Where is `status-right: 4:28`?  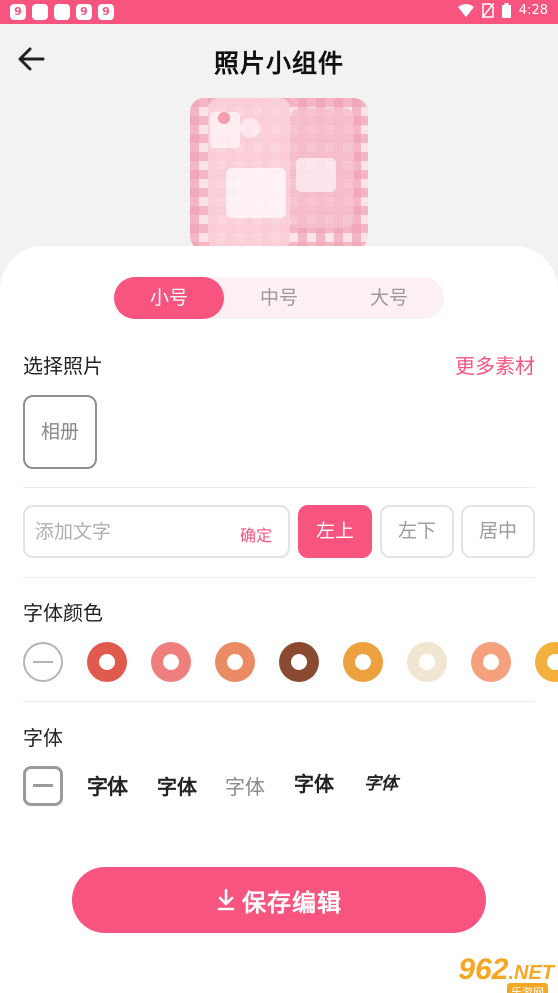
status-right: 4:28 is located at coordinates (502, 10).